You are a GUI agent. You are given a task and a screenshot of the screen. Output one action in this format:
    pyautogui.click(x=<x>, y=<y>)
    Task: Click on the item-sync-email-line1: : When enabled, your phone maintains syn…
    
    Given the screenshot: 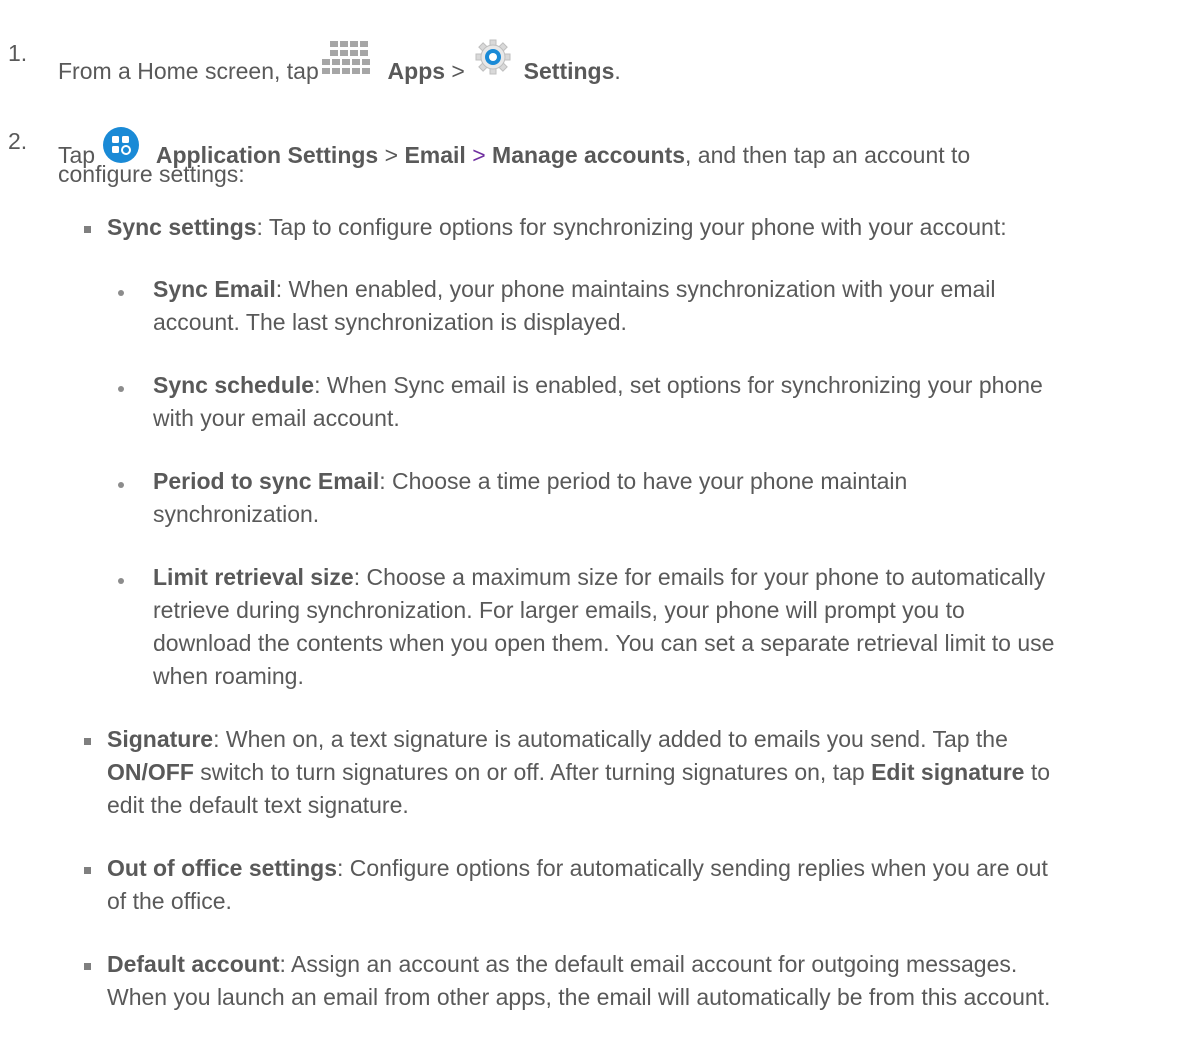 What is the action you would take?
    pyautogui.click(x=635, y=289)
    